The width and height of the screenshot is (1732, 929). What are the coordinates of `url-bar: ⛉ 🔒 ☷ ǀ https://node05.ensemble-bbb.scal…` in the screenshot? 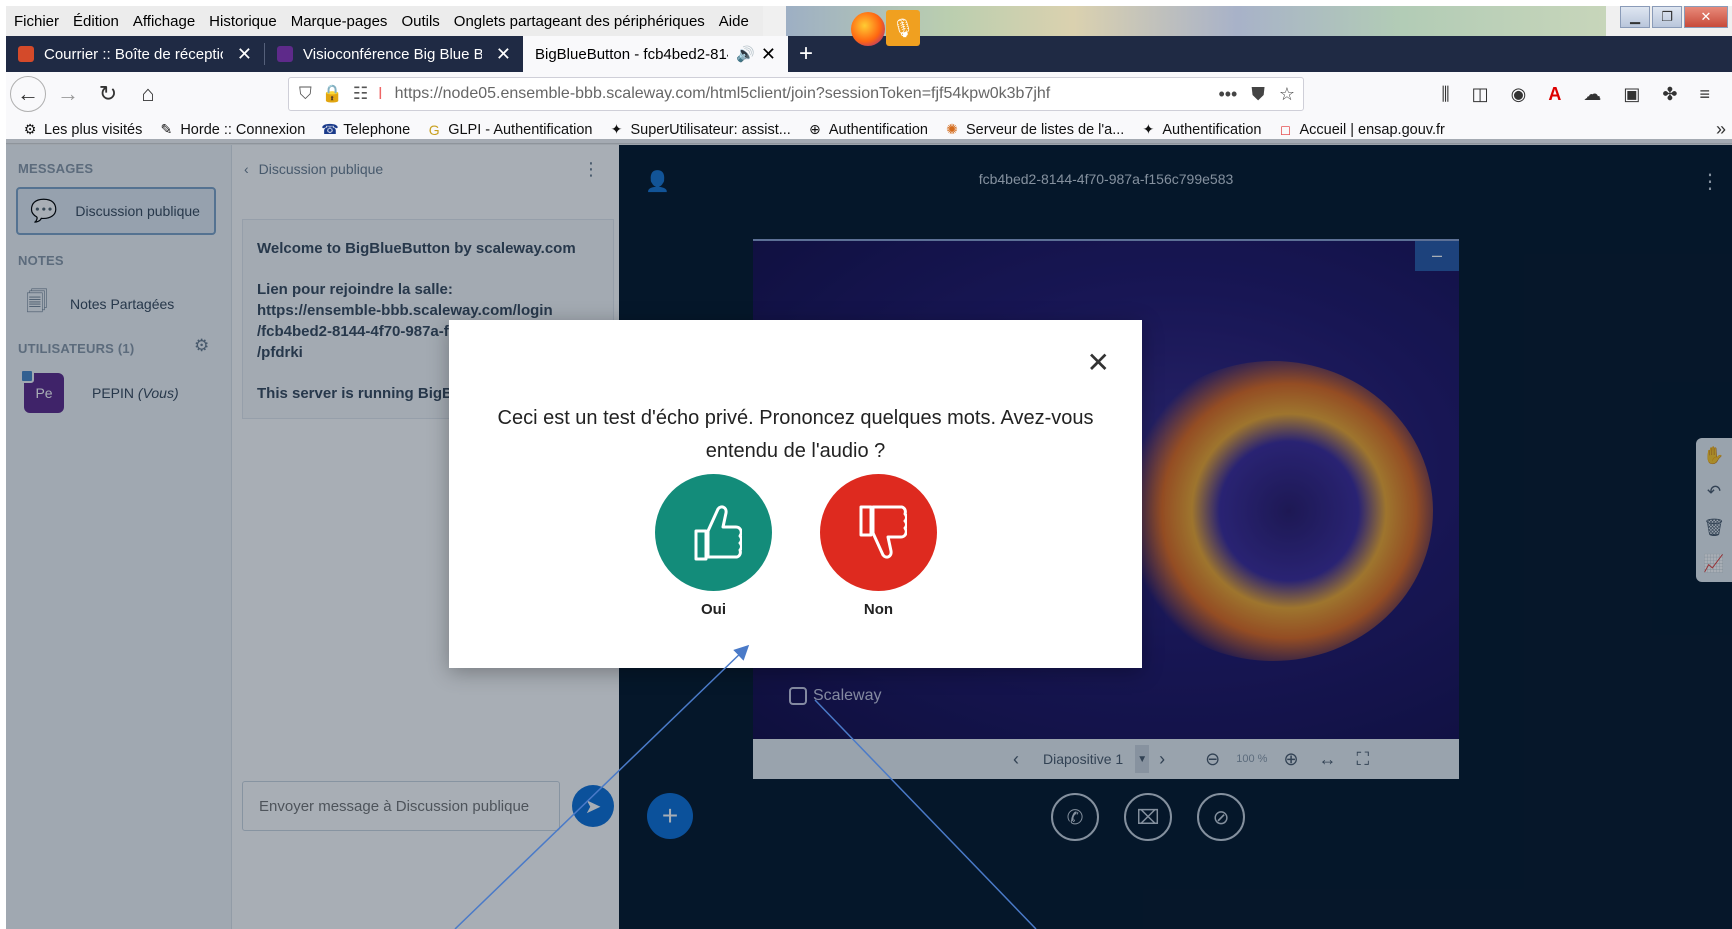 It's located at (796, 94).